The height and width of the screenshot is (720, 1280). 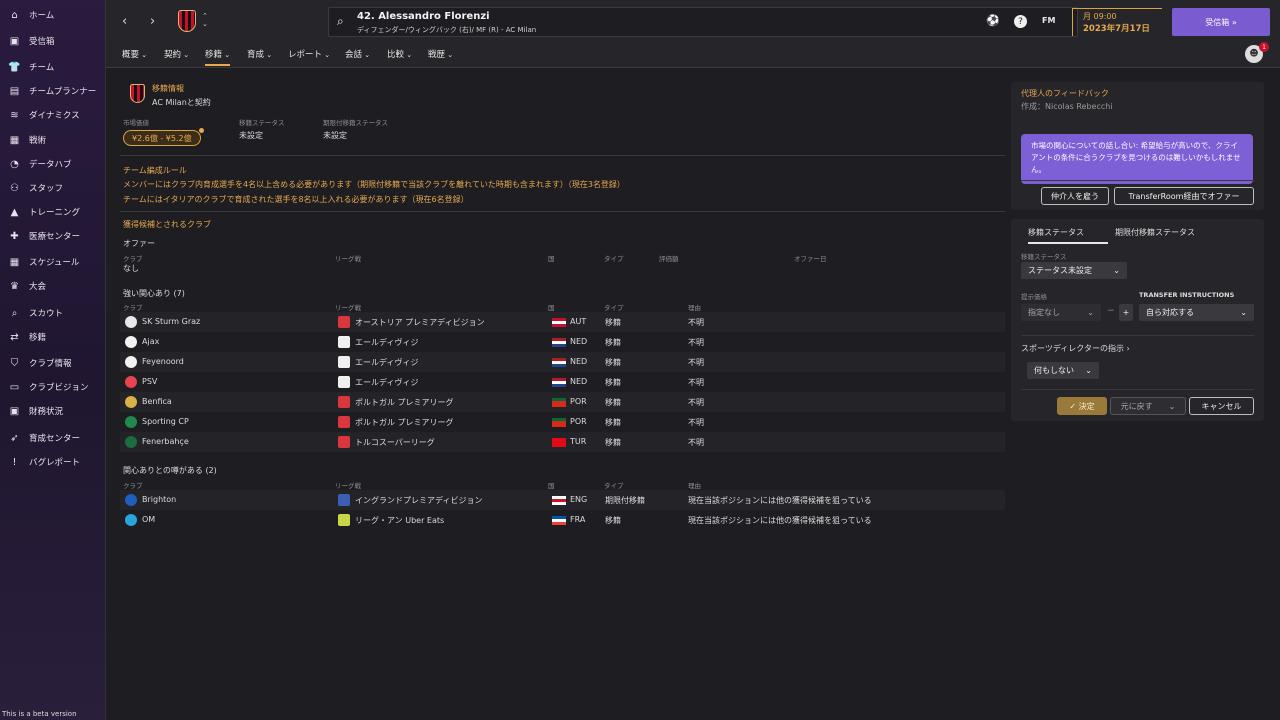 I want to click on sidebar-item: ! バグレポート, so click(x=53, y=462).